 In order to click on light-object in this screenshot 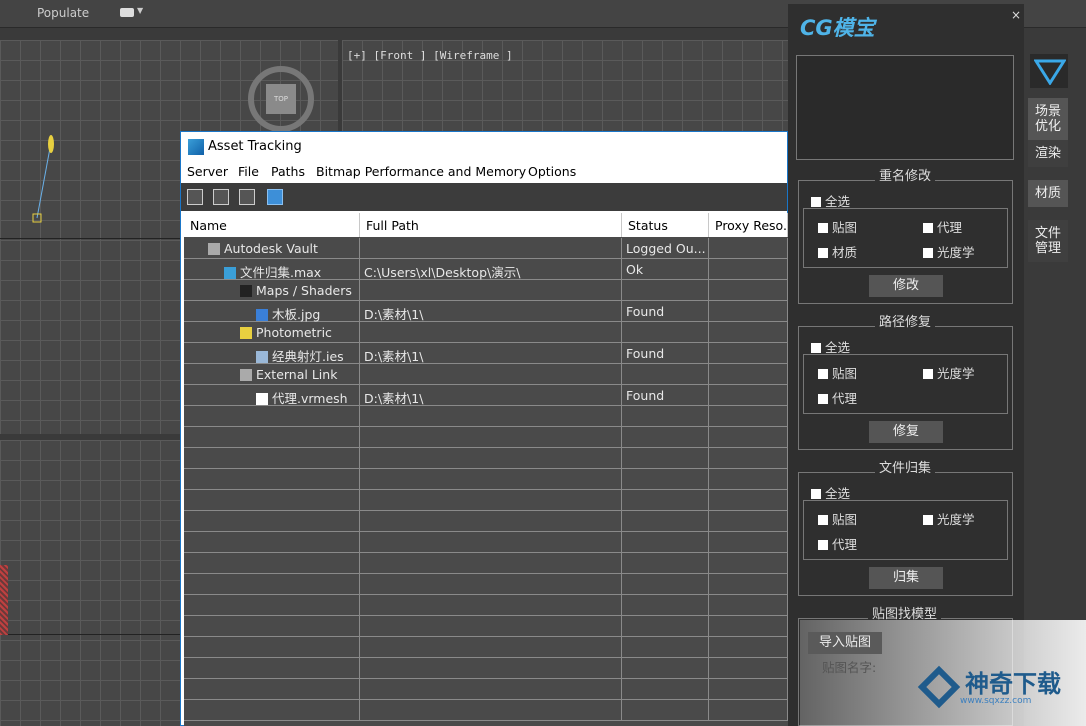, I will do `click(43, 177)`.